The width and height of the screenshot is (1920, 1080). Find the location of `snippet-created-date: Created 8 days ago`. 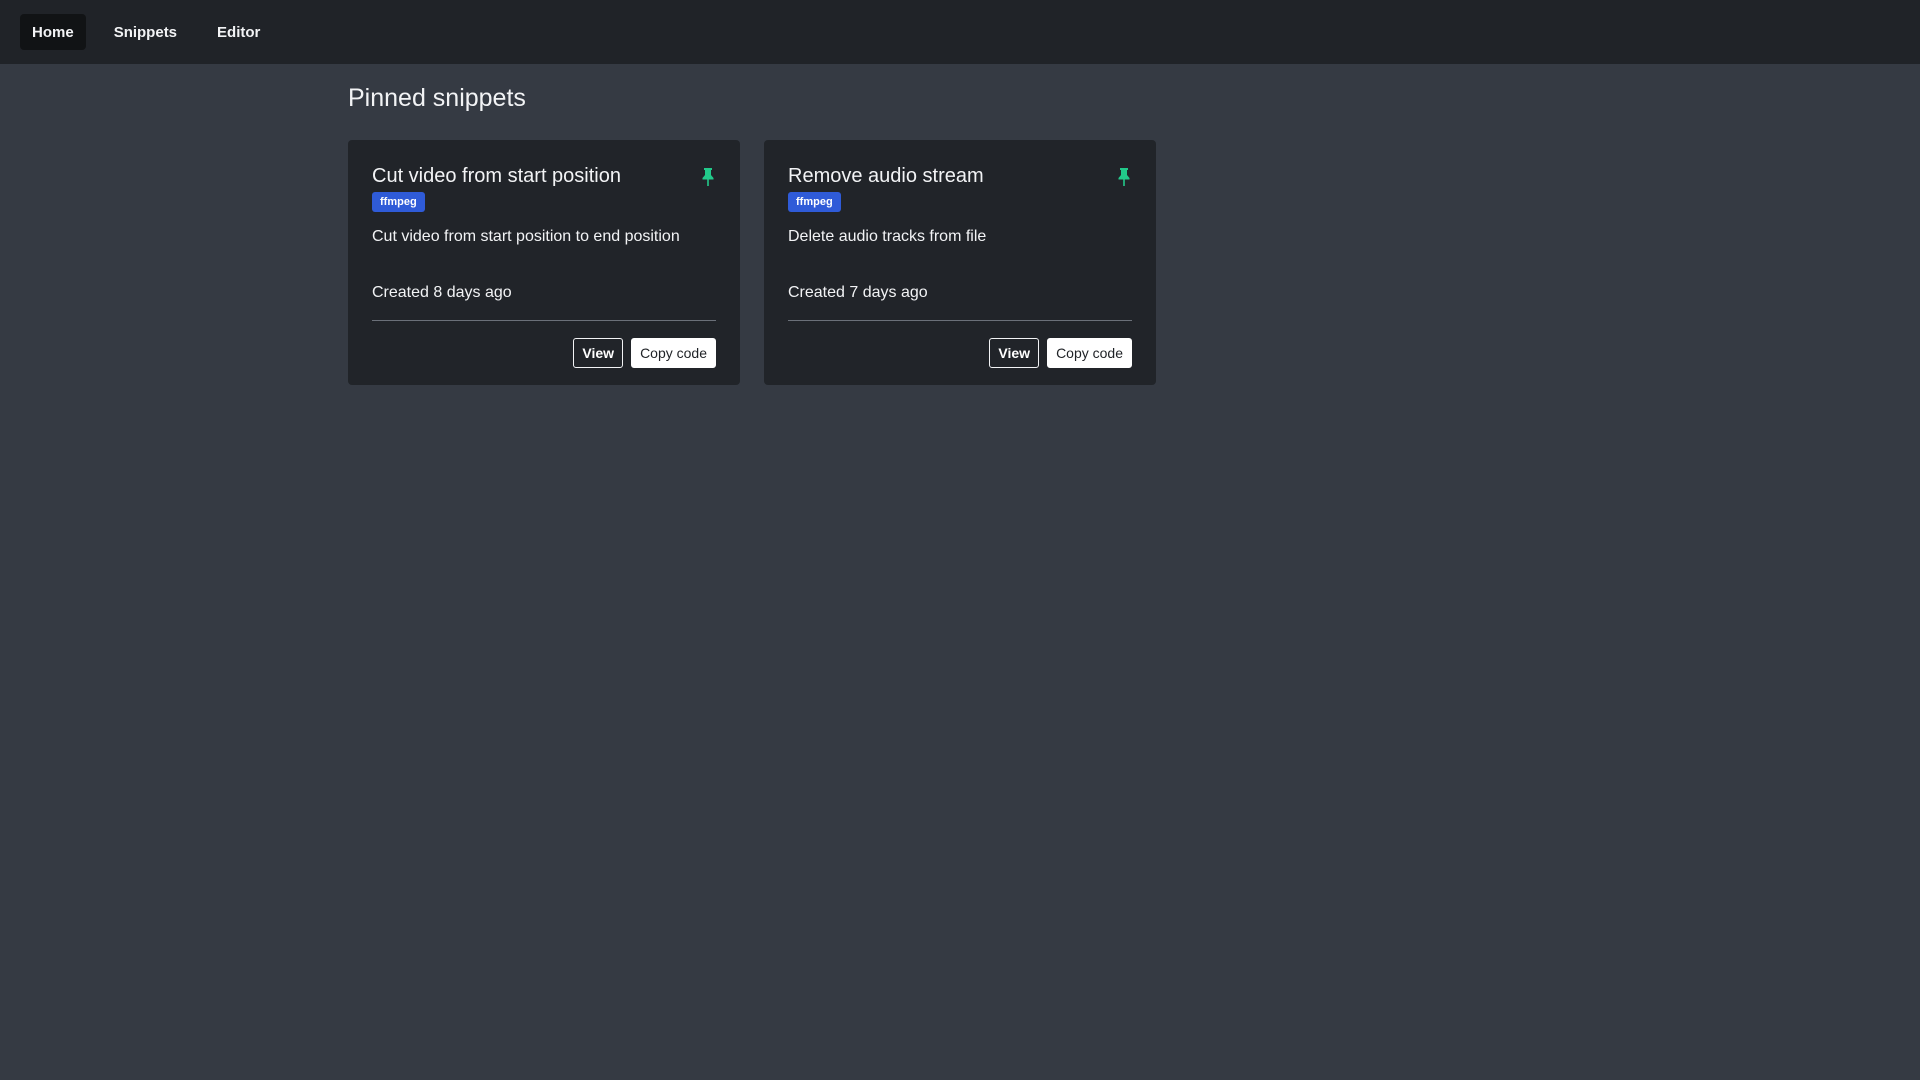

snippet-created-date: Created 8 days ago is located at coordinates (442, 292).